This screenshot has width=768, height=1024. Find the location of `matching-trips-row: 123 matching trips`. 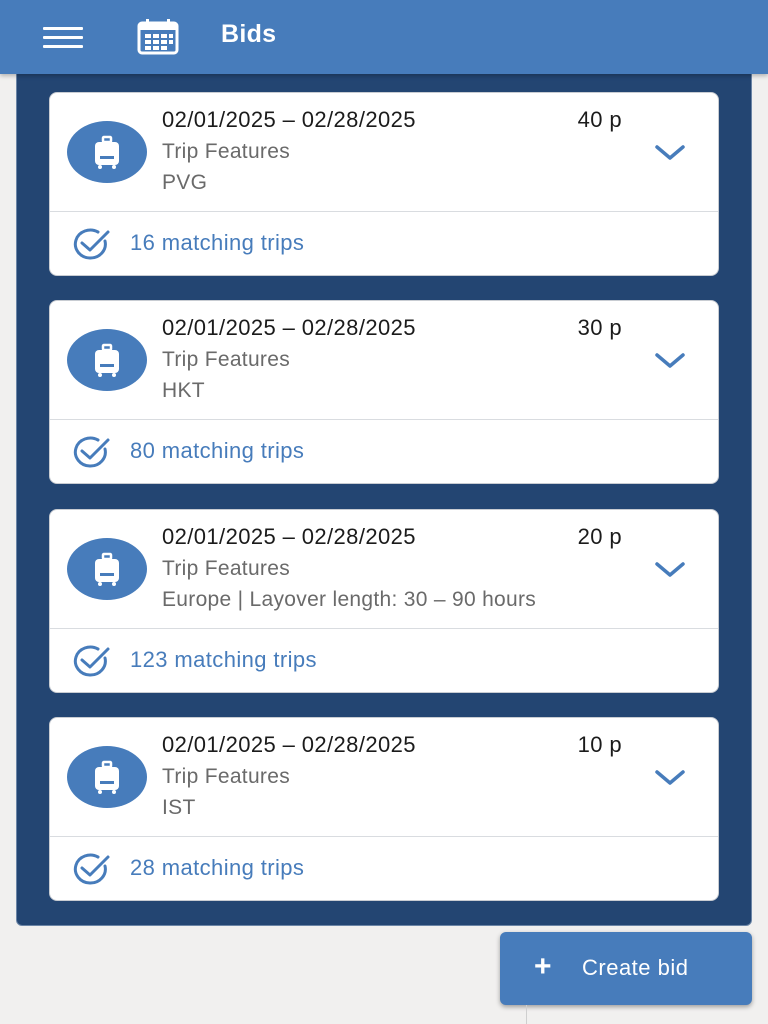

matching-trips-row: 123 matching trips is located at coordinates (384, 660).